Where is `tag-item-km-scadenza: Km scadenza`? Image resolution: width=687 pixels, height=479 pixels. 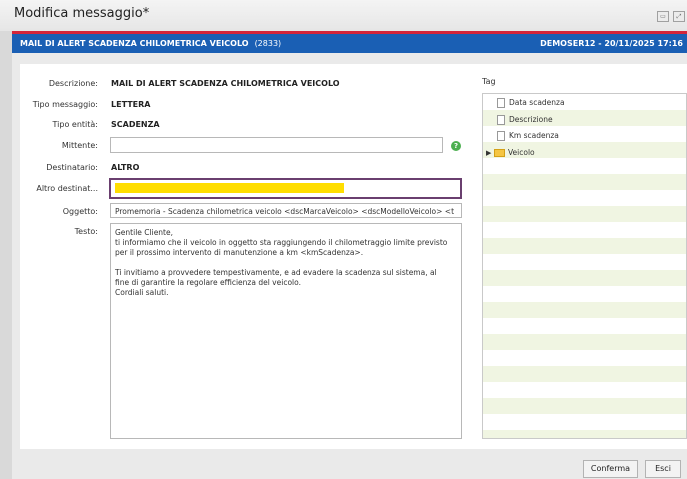
tag-item-km-scadenza: Km scadenza is located at coordinates (528, 136).